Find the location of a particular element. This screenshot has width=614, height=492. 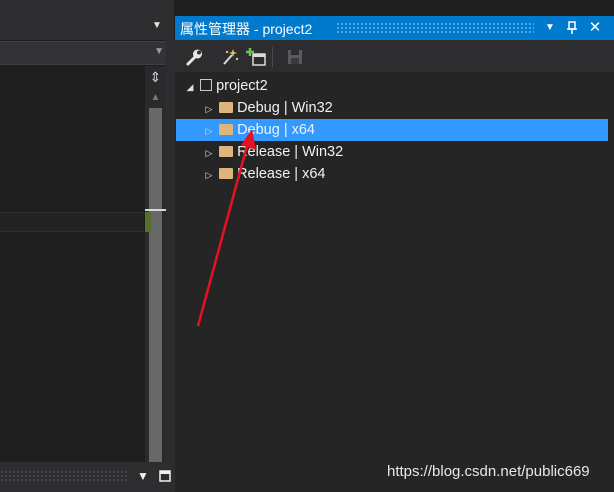

save-icon is located at coordinates (295, 57).